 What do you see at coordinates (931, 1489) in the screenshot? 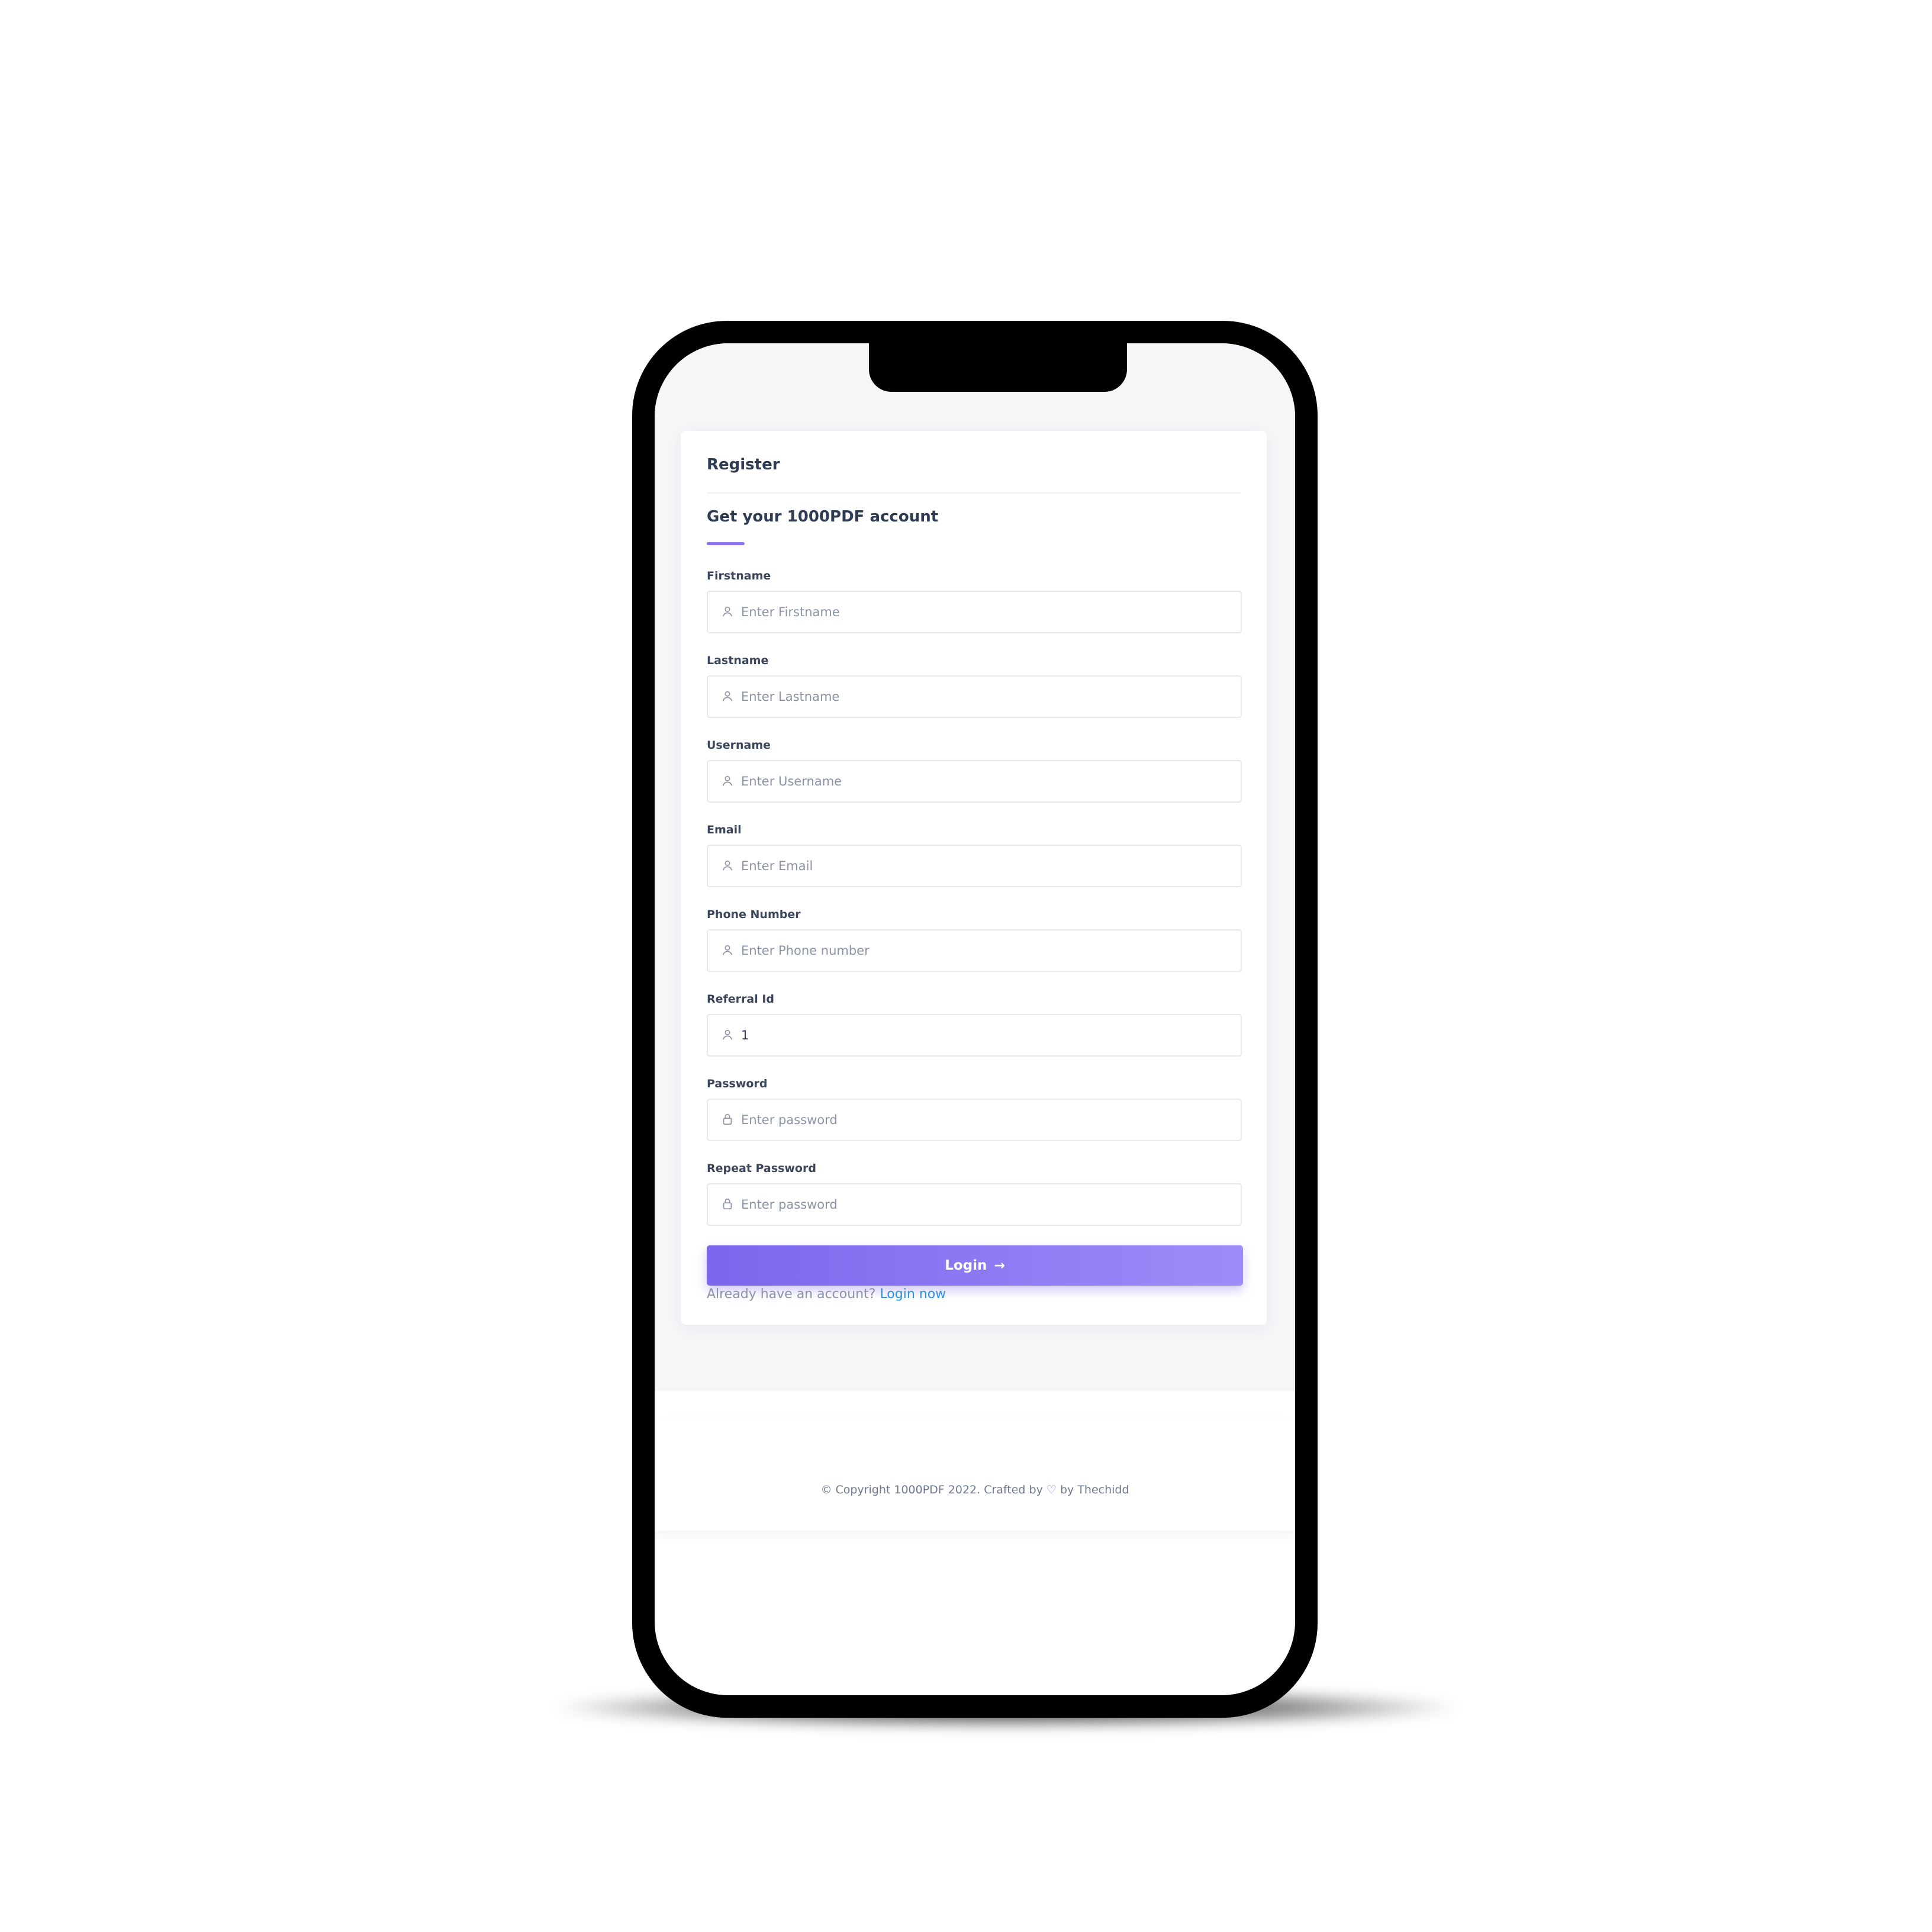
I see `copyright-prefix: © Copyright 1000PDF 2022. Crafted by` at bounding box center [931, 1489].